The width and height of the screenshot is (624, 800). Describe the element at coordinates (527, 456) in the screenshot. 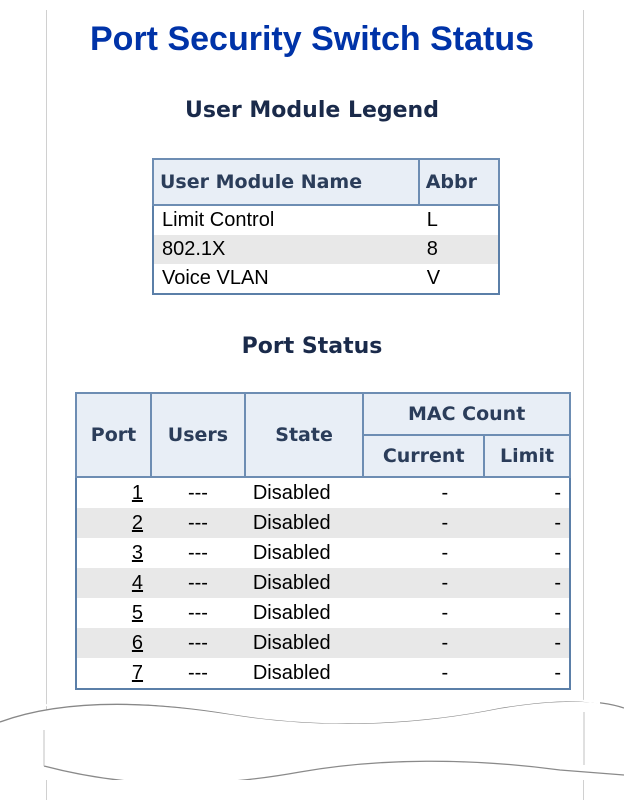

I see `header-limit: Limit` at that location.